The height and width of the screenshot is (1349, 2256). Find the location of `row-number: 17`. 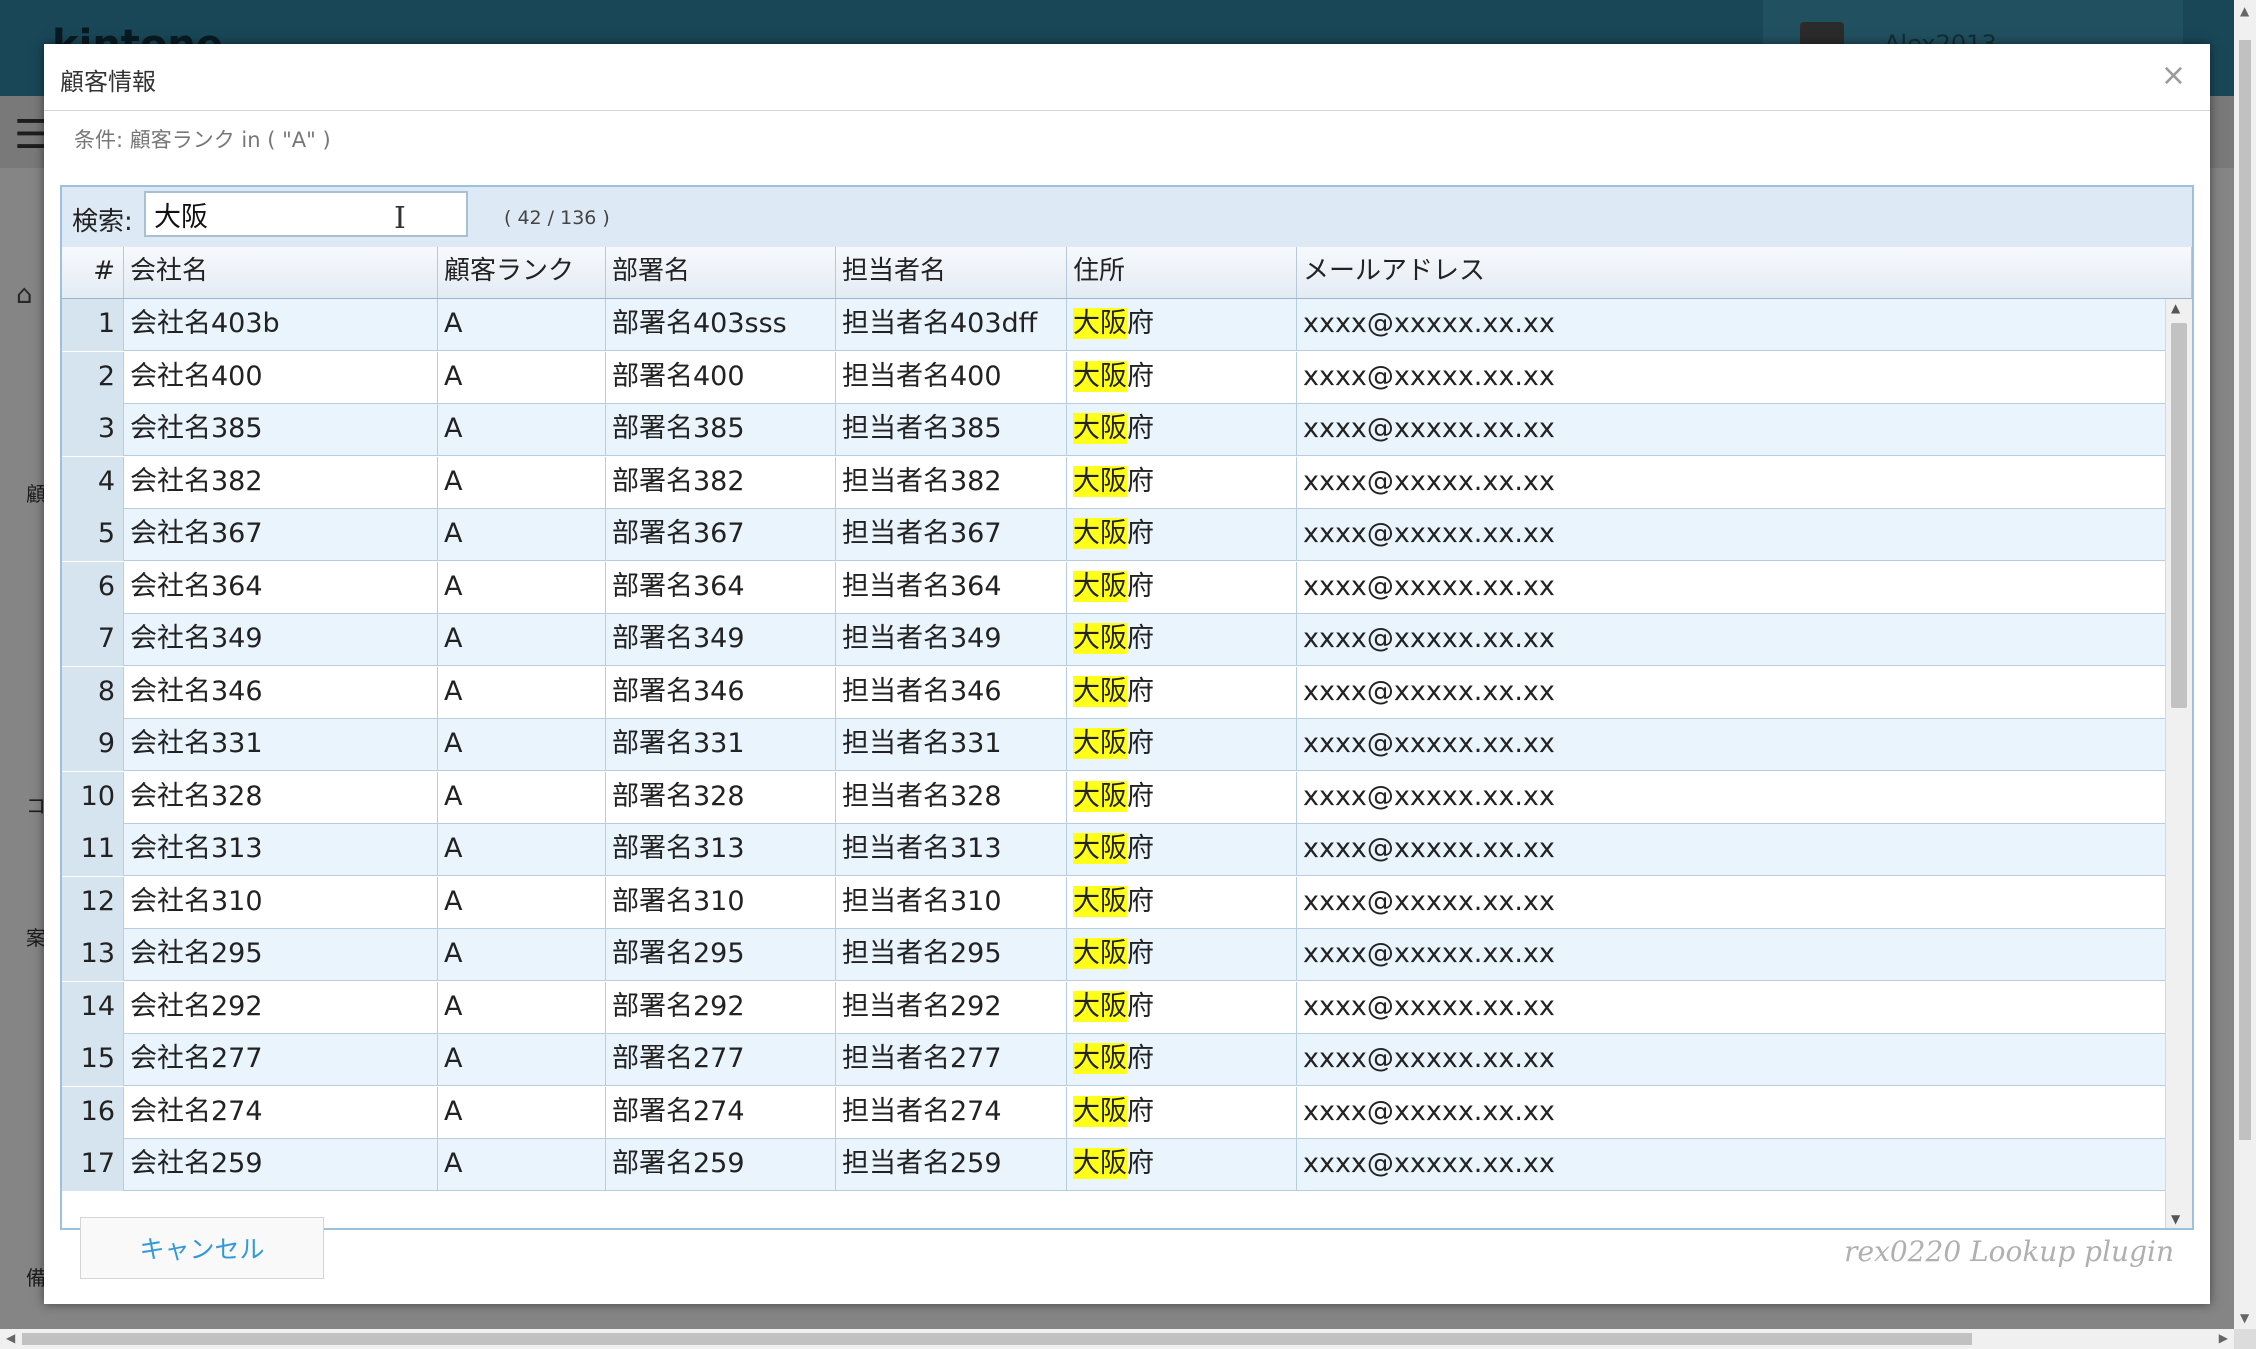

row-number: 17 is located at coordinates (93, 1165).